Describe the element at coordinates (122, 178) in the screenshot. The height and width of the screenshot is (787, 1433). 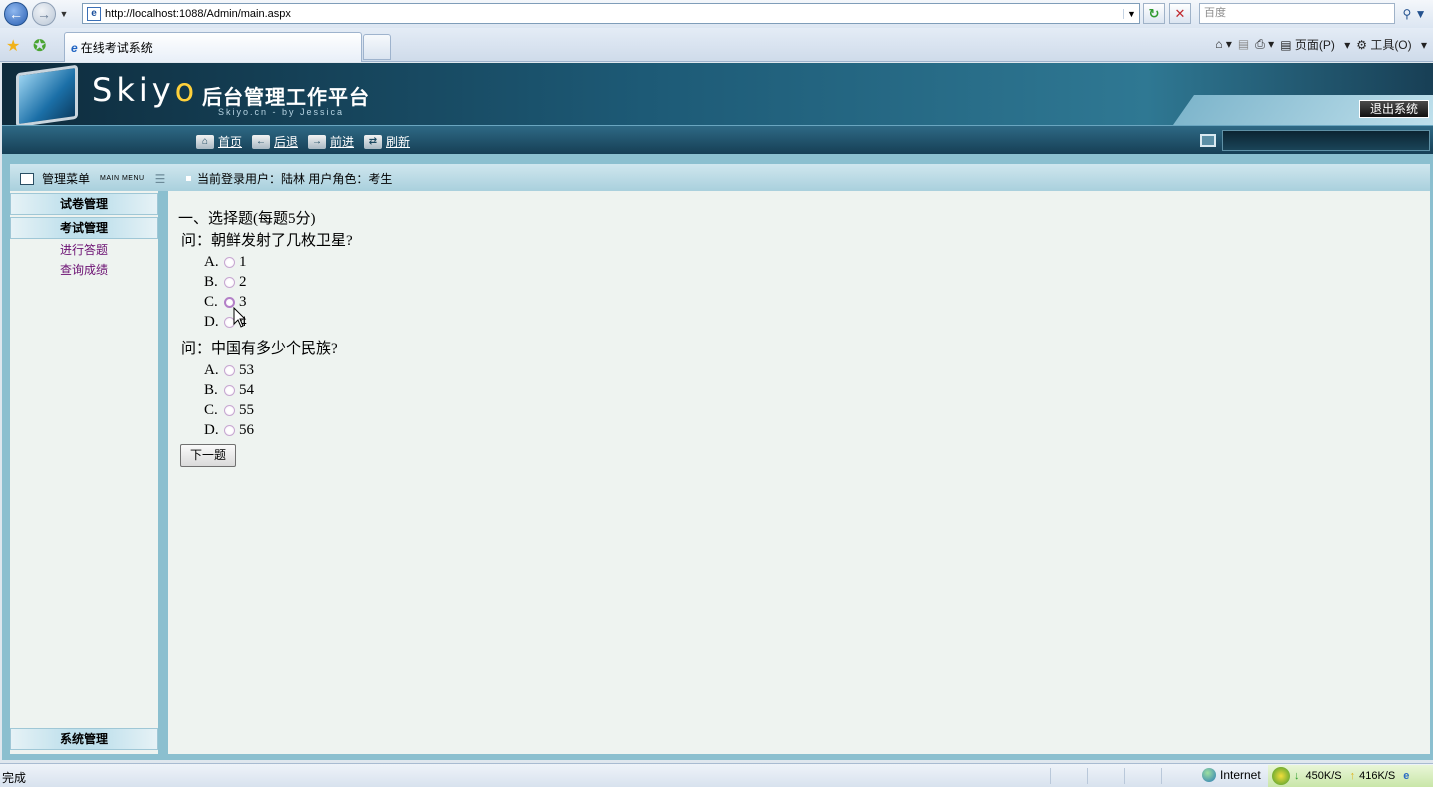
I see `menu-title-en: MAIN MENU` at that location.